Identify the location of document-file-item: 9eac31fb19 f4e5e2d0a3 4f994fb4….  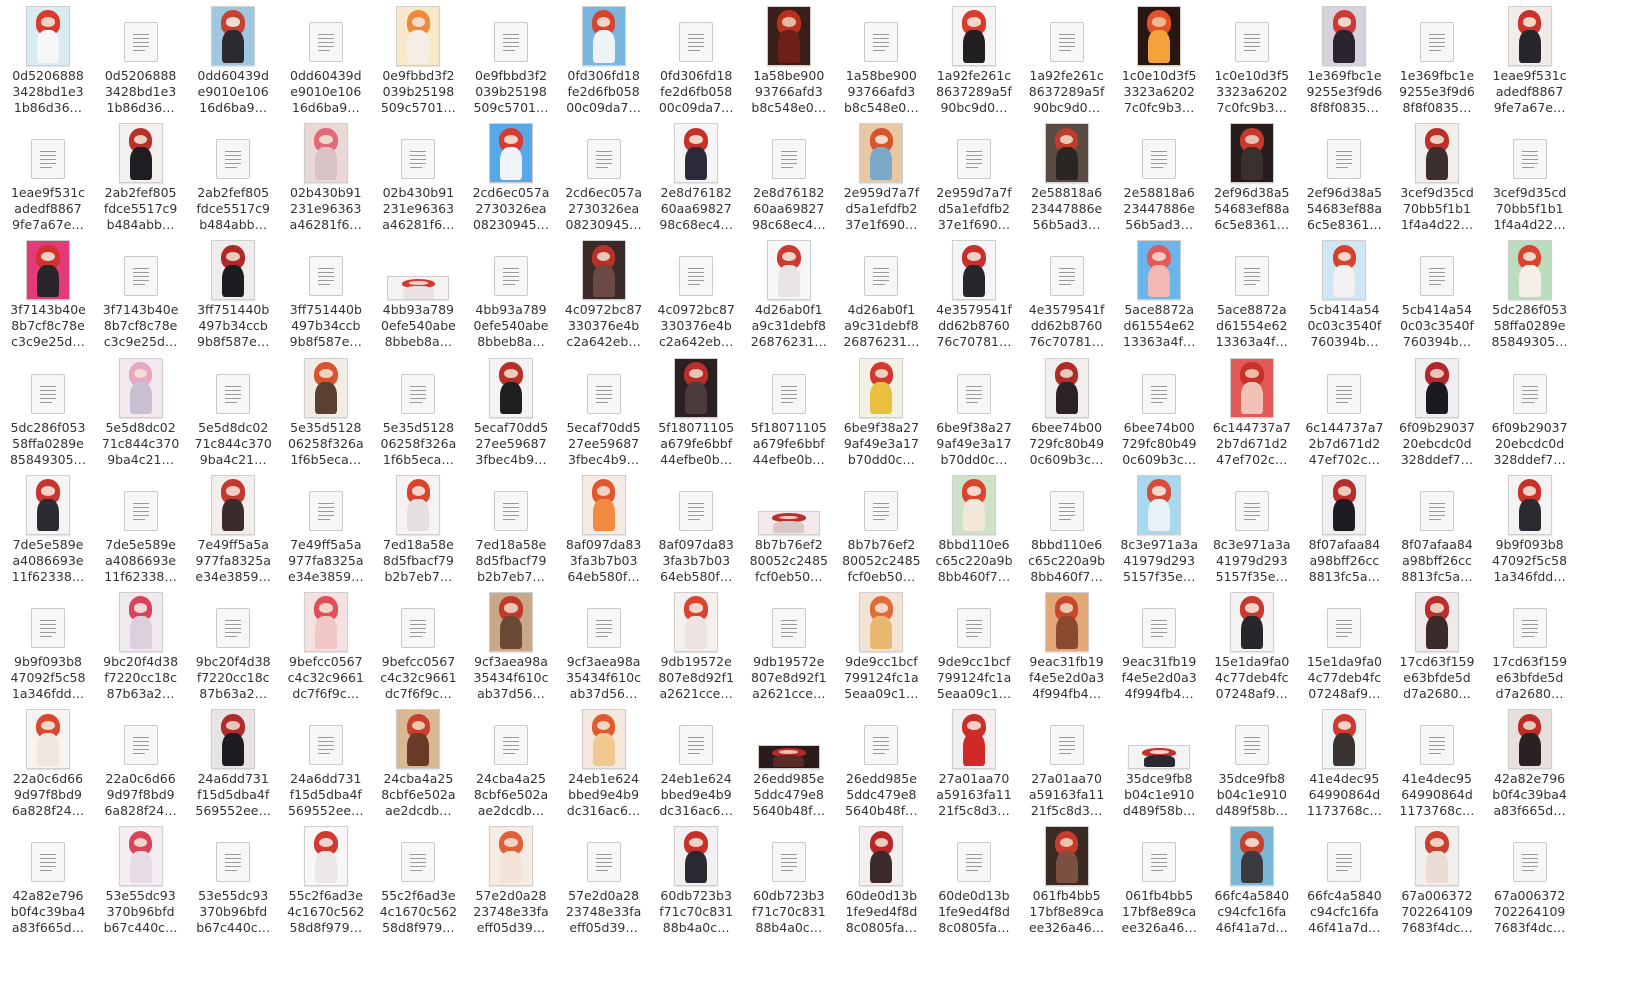
(1159, 644).